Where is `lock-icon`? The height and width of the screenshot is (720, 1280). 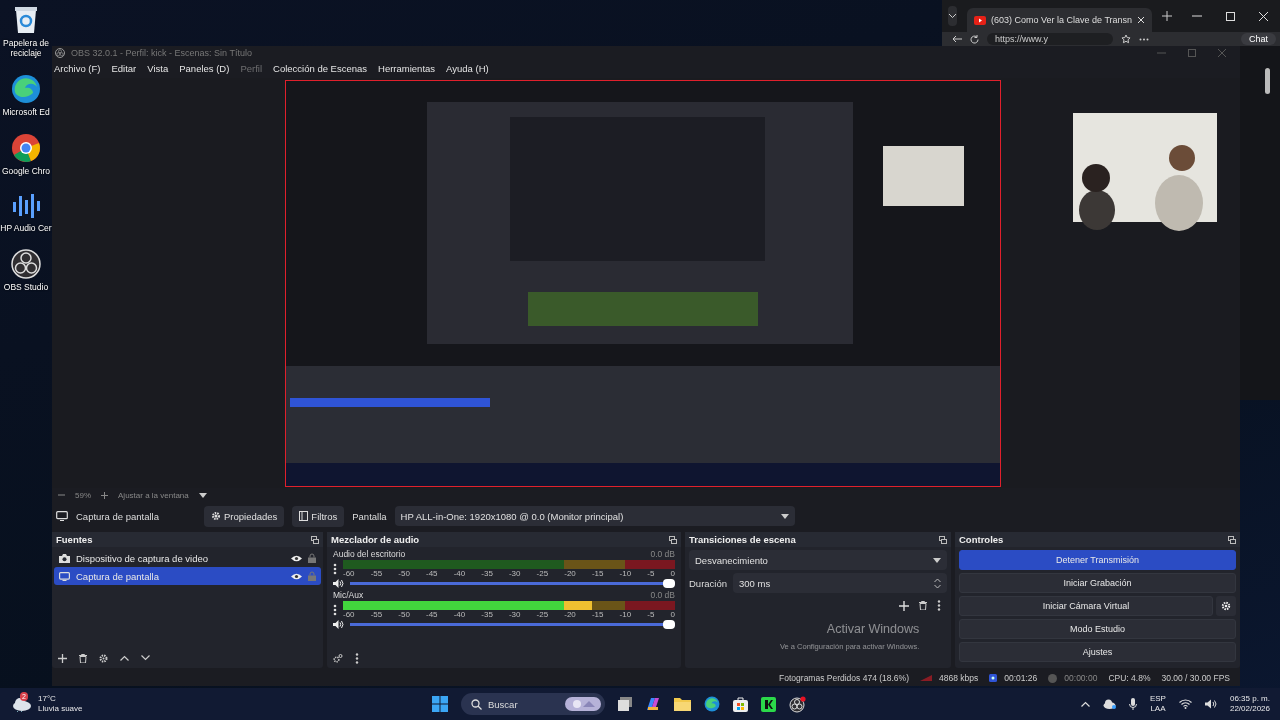
lock-icon is located at coordinates (312, 558).